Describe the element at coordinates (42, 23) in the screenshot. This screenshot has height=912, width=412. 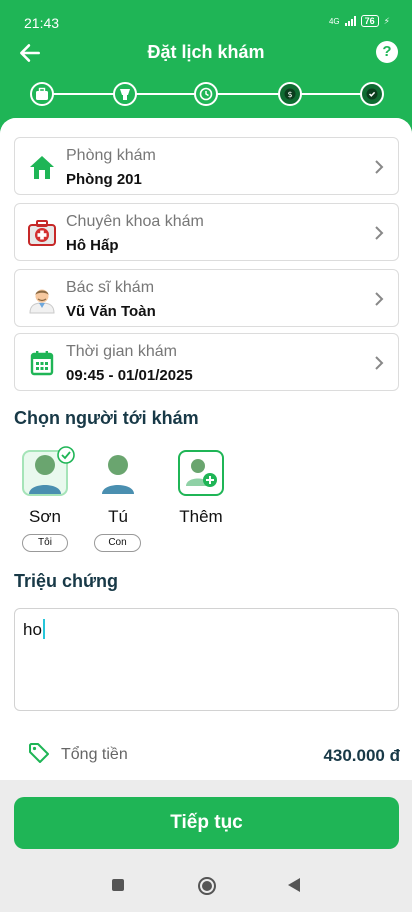
I see `status-time: 21:43` at that location.